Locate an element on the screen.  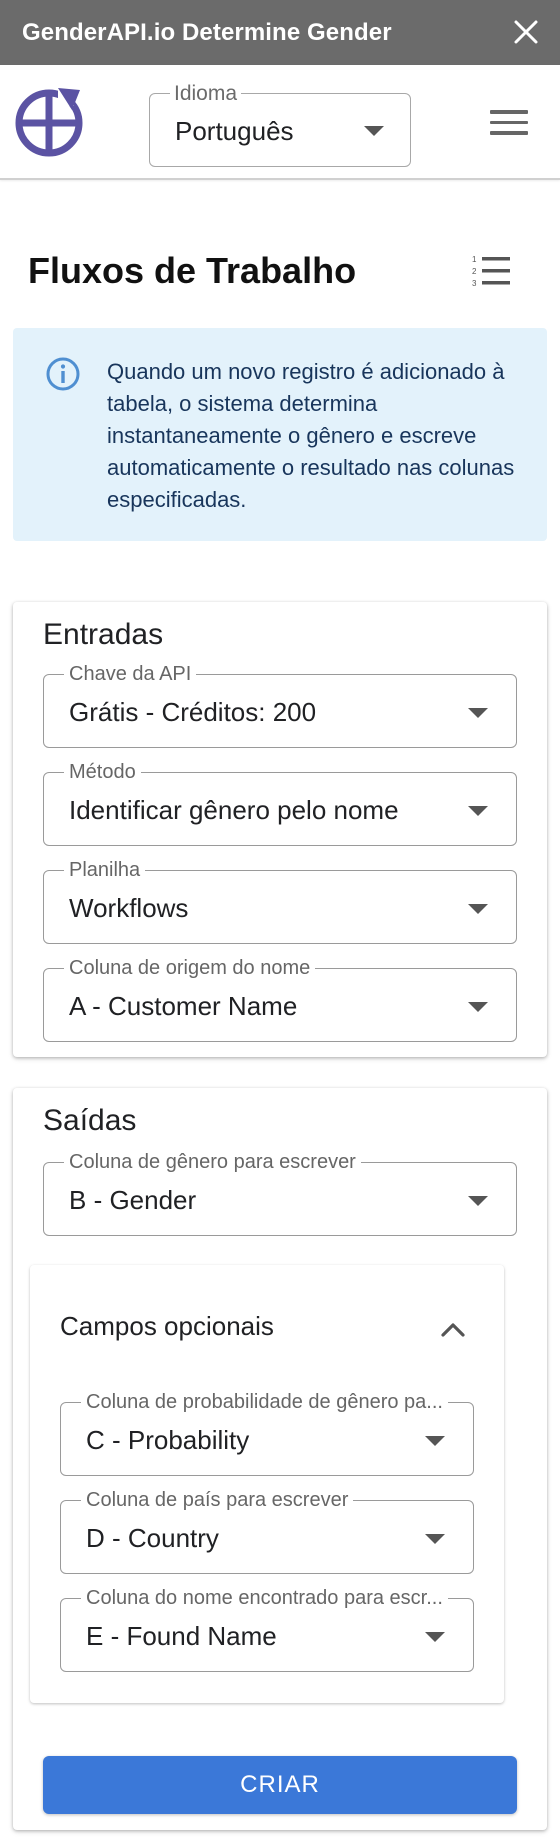
optional-fields-toggle: Campos opcionais is located at coordinates (267, 1325).